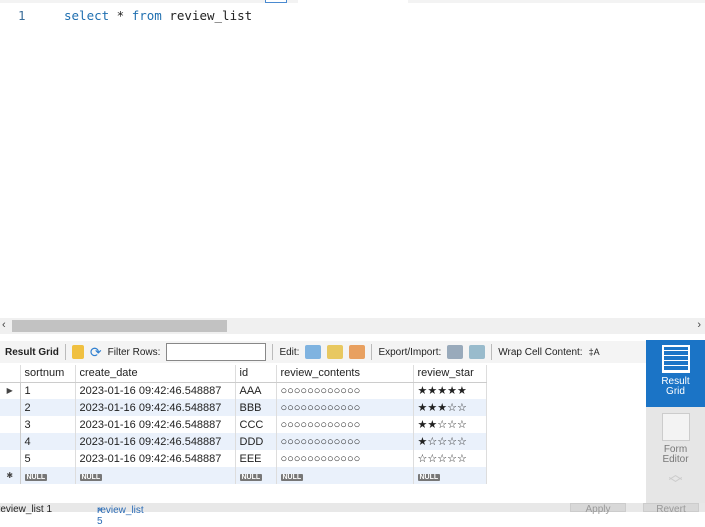 The image size is (705, 527). What do you see at coordinates (313, 352) in the screenshot?
I see `edit-pencil-icon` at bounding box center [313, 352].